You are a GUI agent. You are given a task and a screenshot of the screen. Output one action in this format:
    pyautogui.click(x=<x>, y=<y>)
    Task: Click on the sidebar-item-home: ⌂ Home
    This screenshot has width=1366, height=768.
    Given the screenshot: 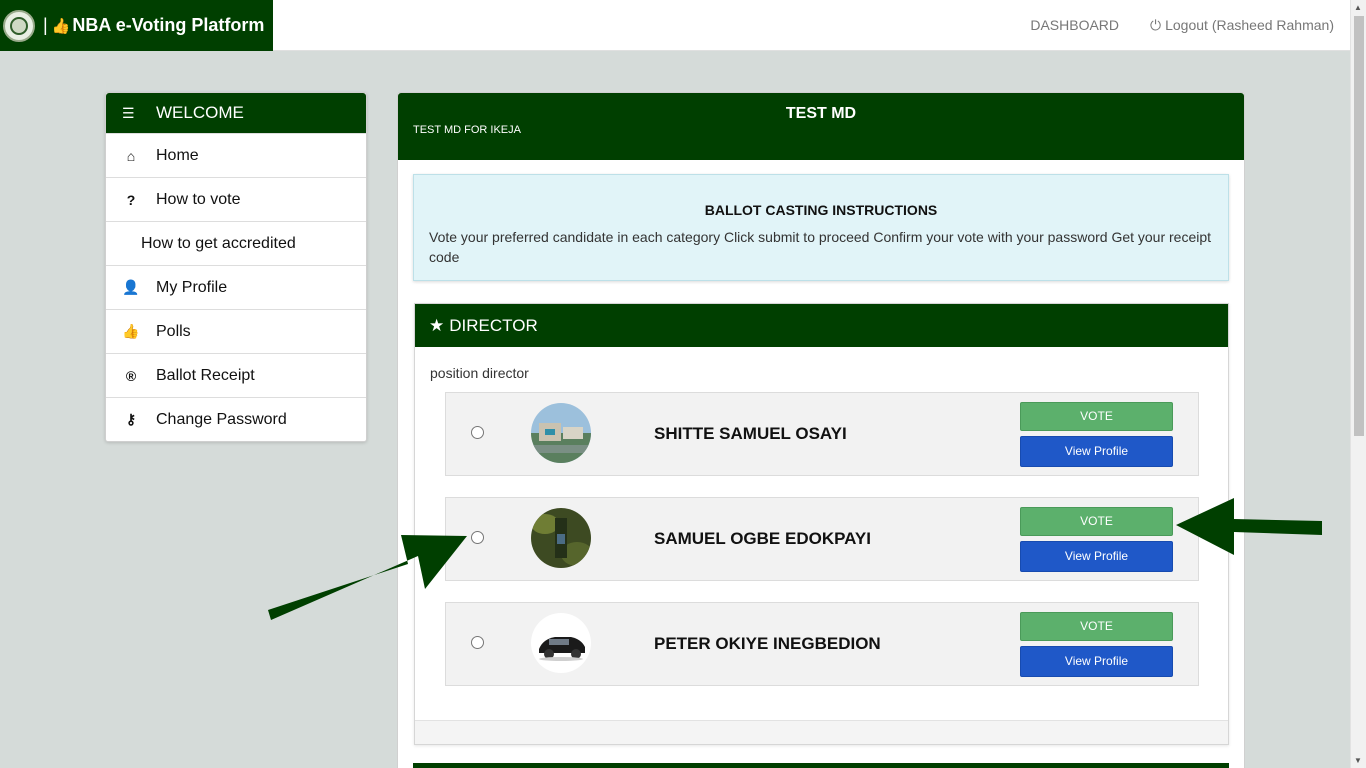 What is the action you would take?
    pyautogui.click(x=236, y=155)
    